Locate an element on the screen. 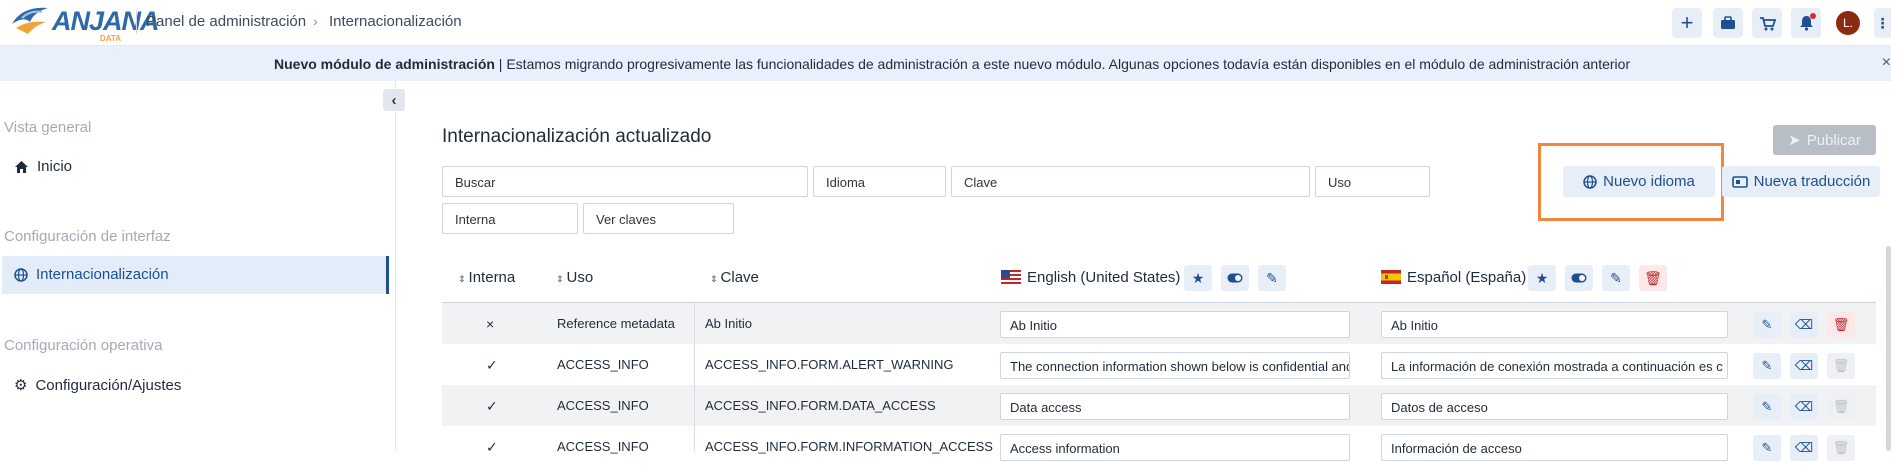 This screenshot has height=467, width=1891. home-icon is located at coordinates (21, 166).